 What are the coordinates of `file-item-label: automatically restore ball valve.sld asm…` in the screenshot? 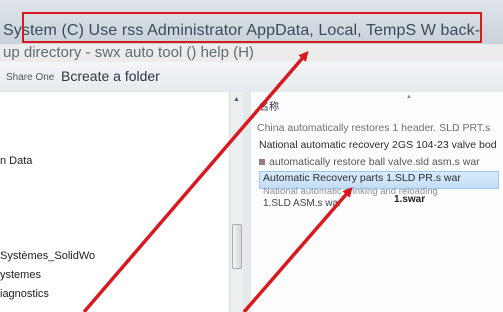 It's located at (374, 162).